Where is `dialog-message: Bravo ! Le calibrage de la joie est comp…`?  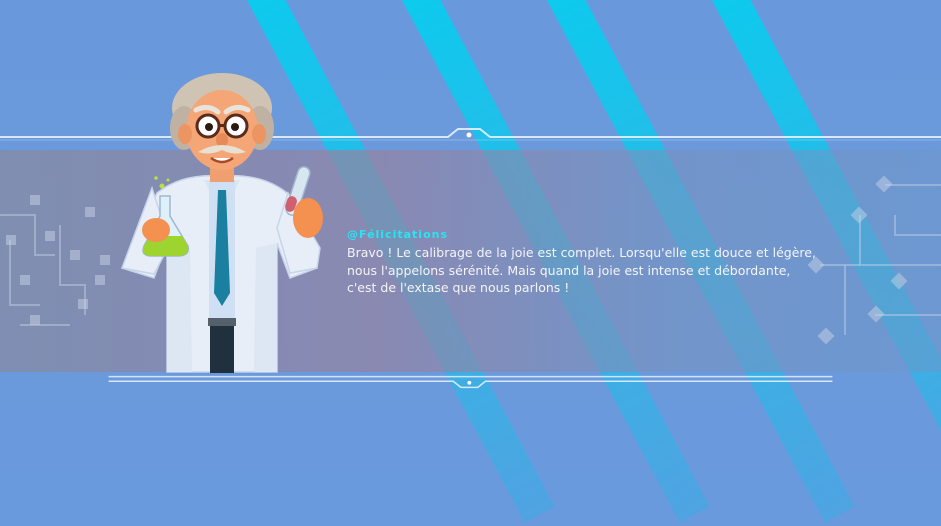 dialog-message: Bravo ! Le calibrage de la joie est comp… is located at coordinates (581, 270).